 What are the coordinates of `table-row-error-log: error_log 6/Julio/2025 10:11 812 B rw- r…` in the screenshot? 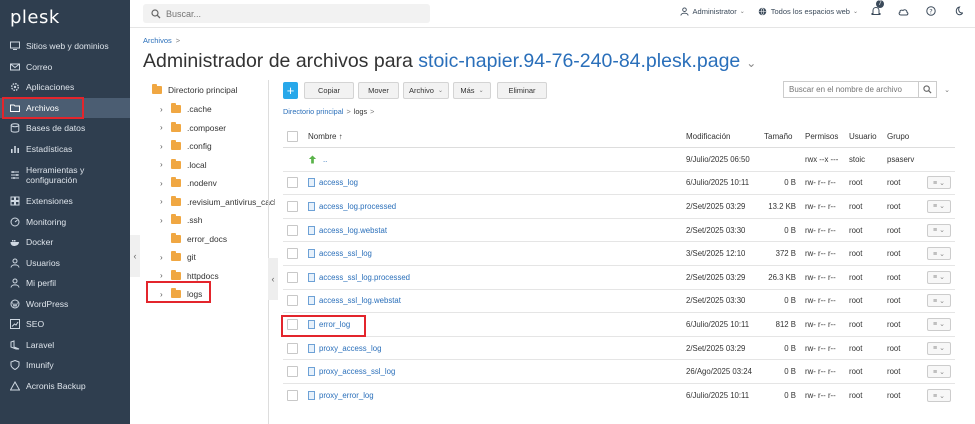 It's located at (619, 325).